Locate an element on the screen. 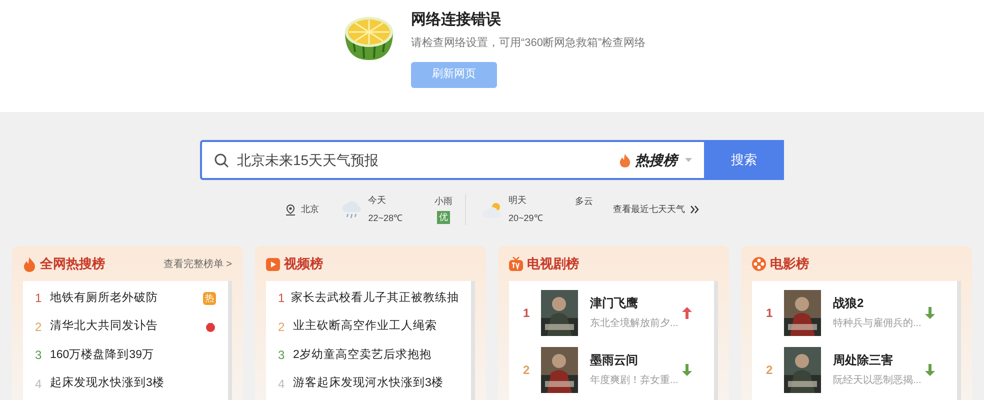 The width and height of the screenshot is (984, 400). headline: 家长去武校看儿子其正被教练抽 is located at coordinates (375, 298).